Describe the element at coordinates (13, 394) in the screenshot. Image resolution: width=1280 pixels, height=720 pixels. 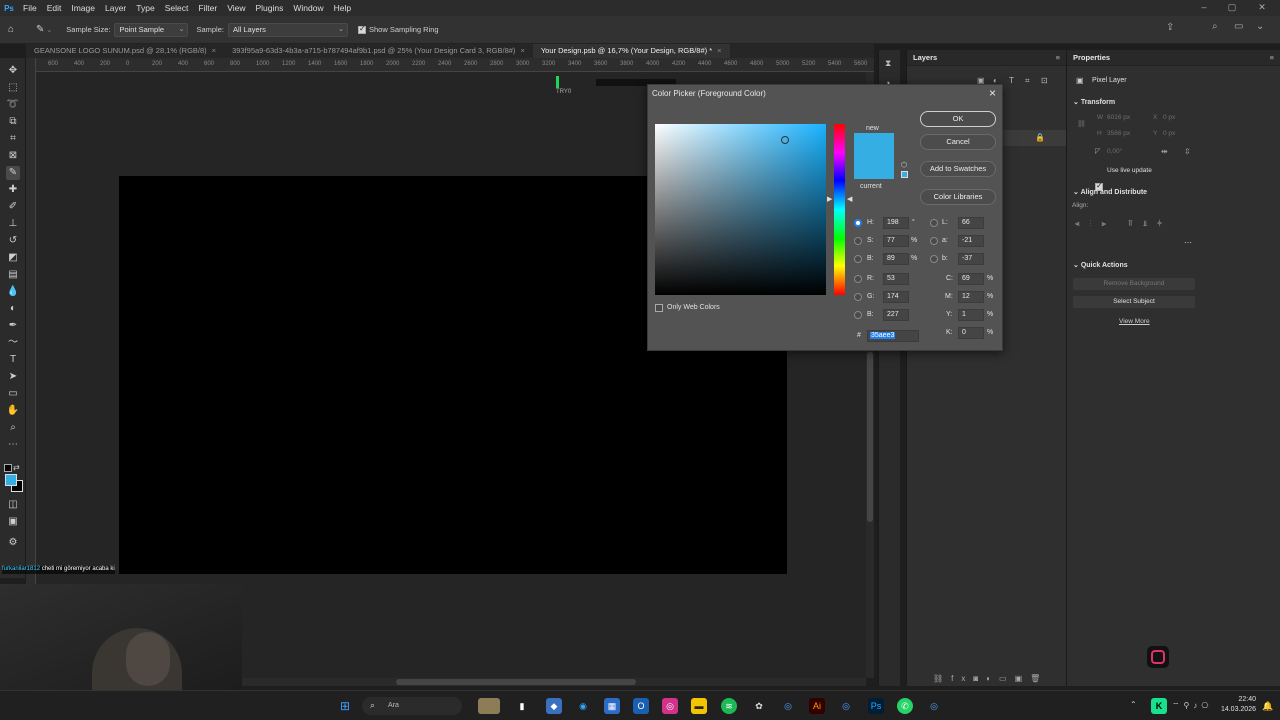
I see `rectangle-tool-icon: ▭` at that location.